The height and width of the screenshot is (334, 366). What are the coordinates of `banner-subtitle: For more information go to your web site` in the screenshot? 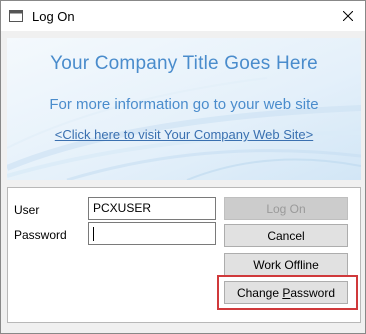 It's located at (184, 104).